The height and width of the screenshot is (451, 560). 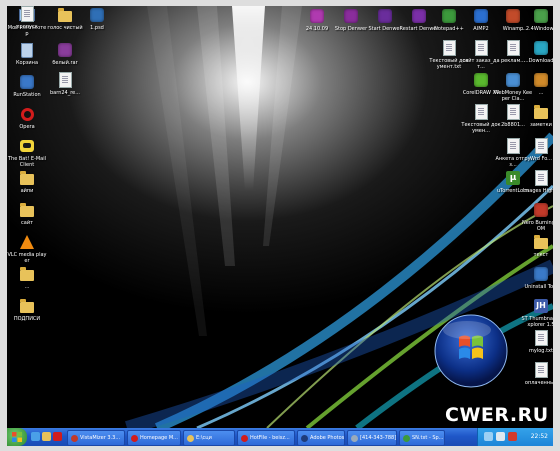 I want to click on desktop-icon-23: Opera, so click(x=27, y=118).